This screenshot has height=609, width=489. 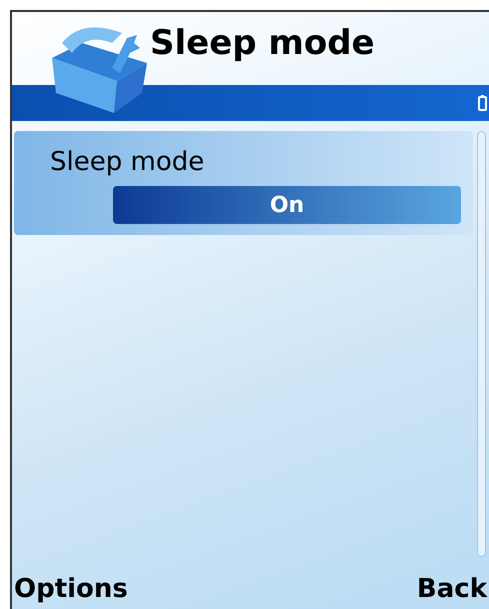 I want to click on setting-value: On, so click(x=287, y=205).